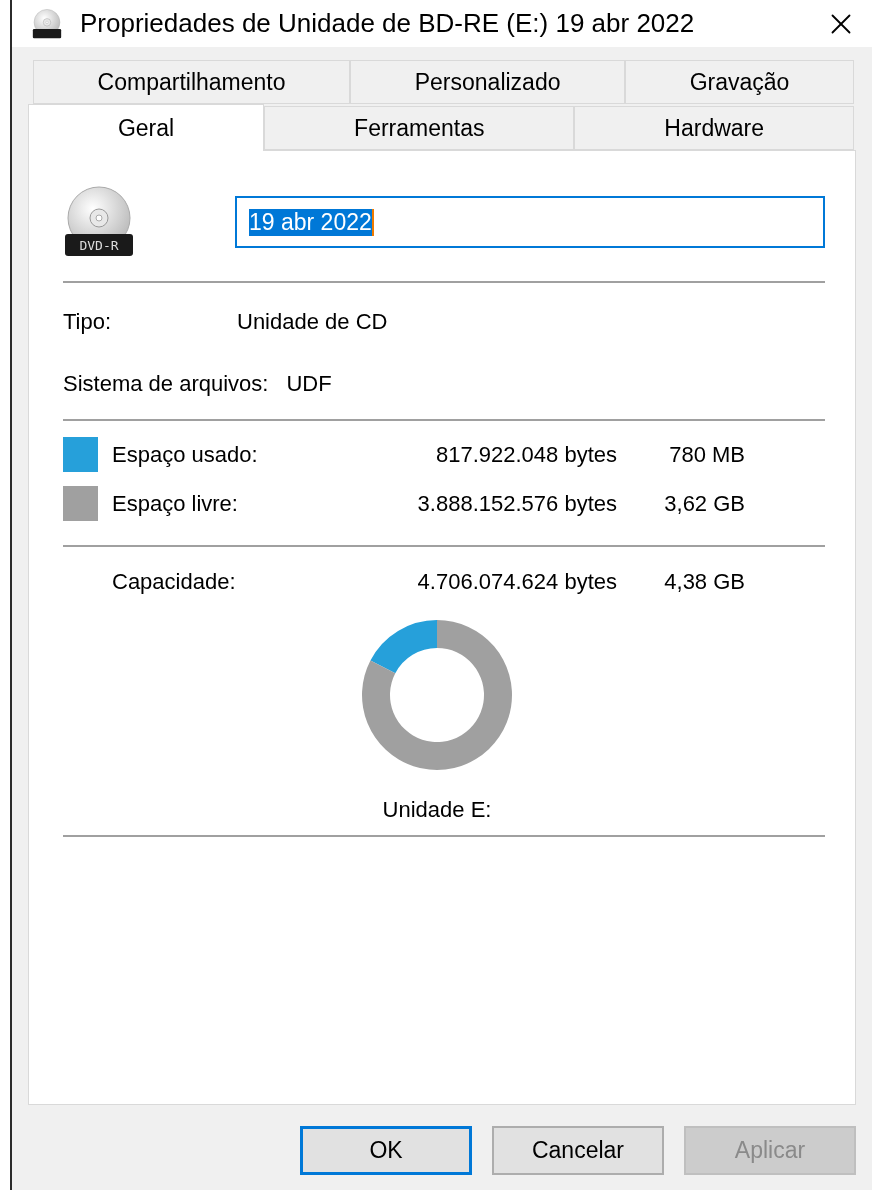  Describe the element at coordinates (437, 810) in the screenshot. I see `chart-caption: Unidade E:` at that location.